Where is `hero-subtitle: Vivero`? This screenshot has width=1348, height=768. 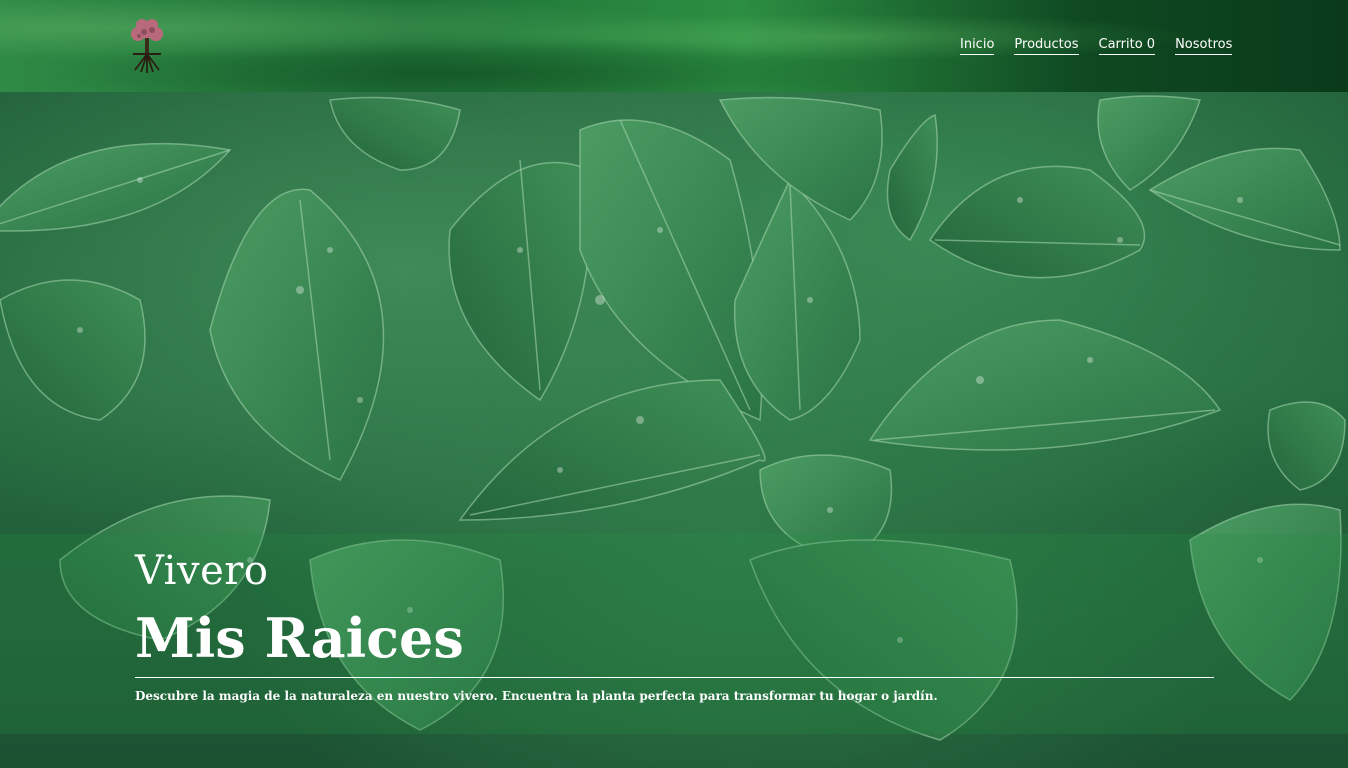 hero-subtitle: Vivero is located at coordinates (202, 571).